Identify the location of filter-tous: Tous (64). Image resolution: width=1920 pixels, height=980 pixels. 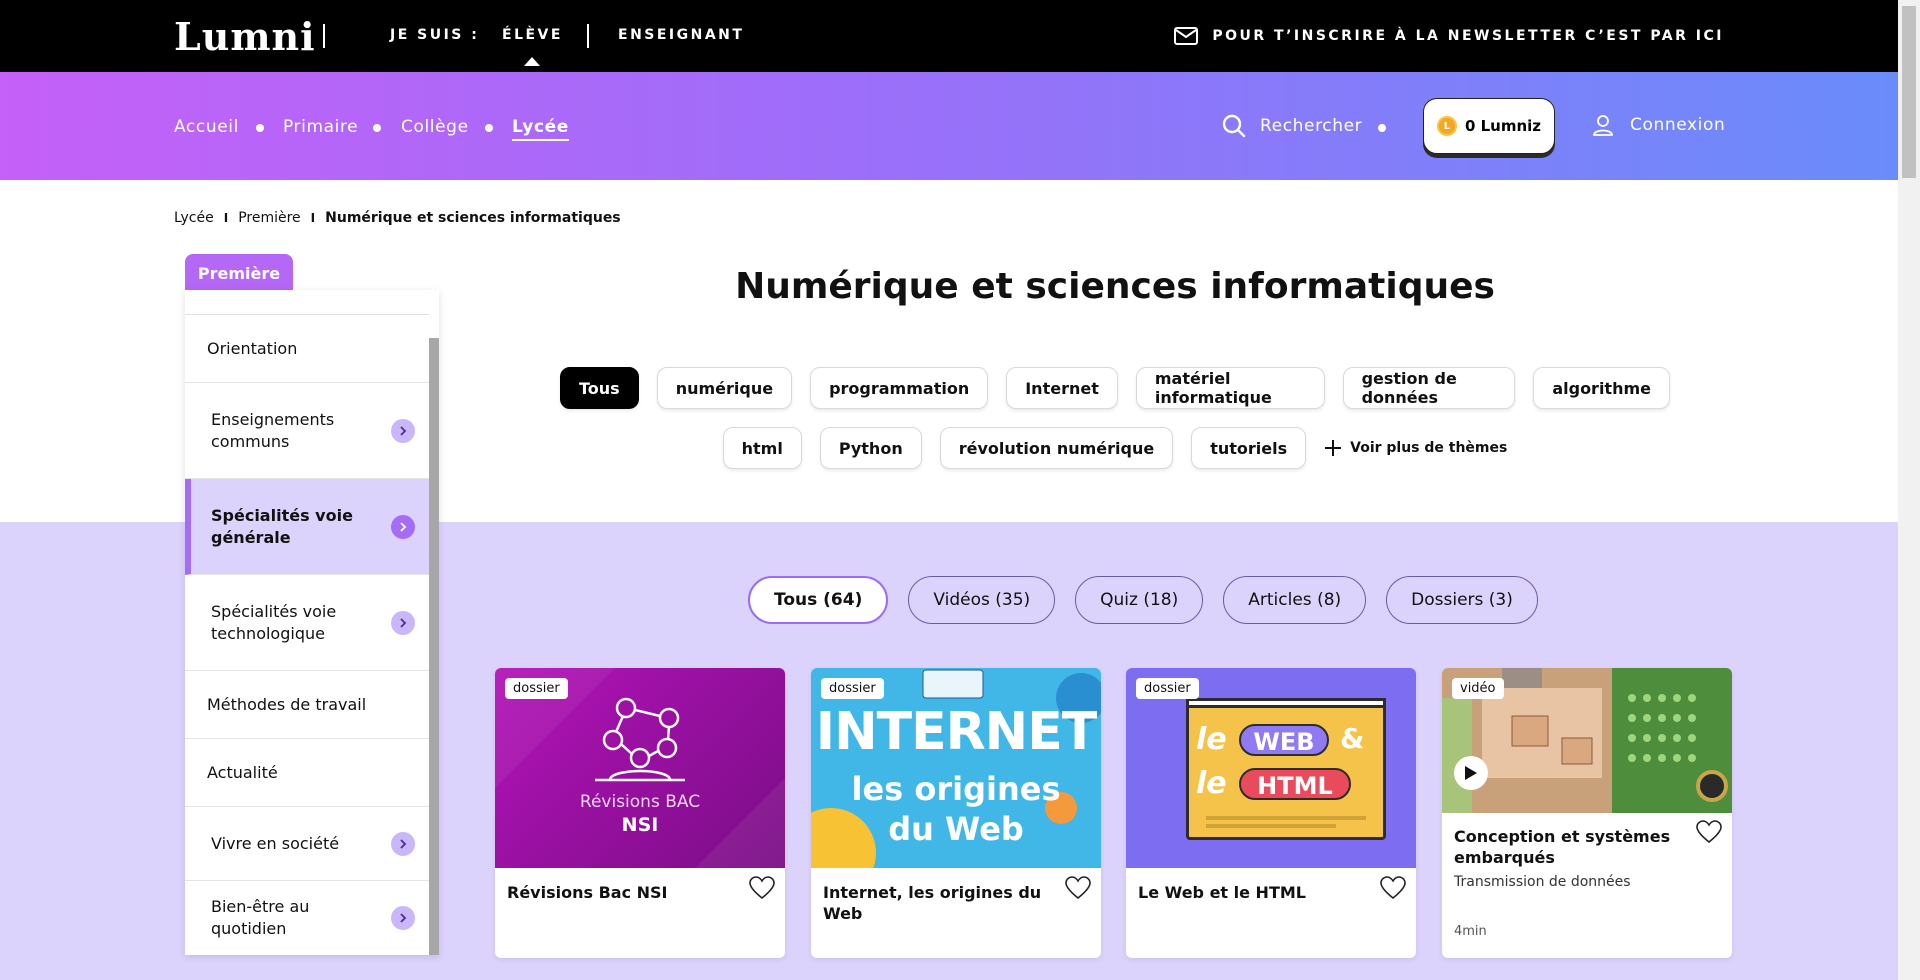
(818, 600).